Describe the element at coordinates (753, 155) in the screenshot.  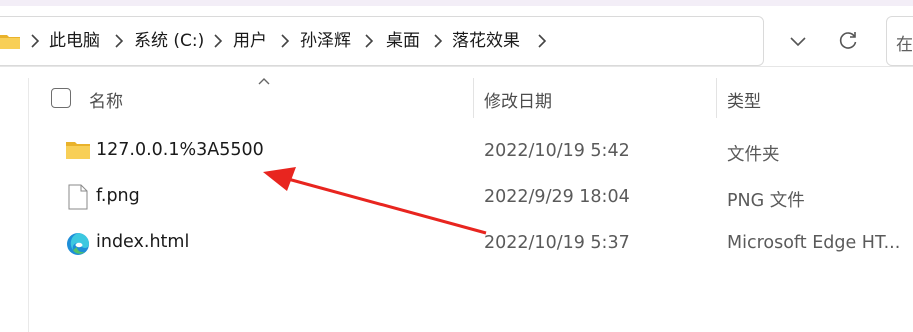
I see `file-type: 文件夹` at that location.